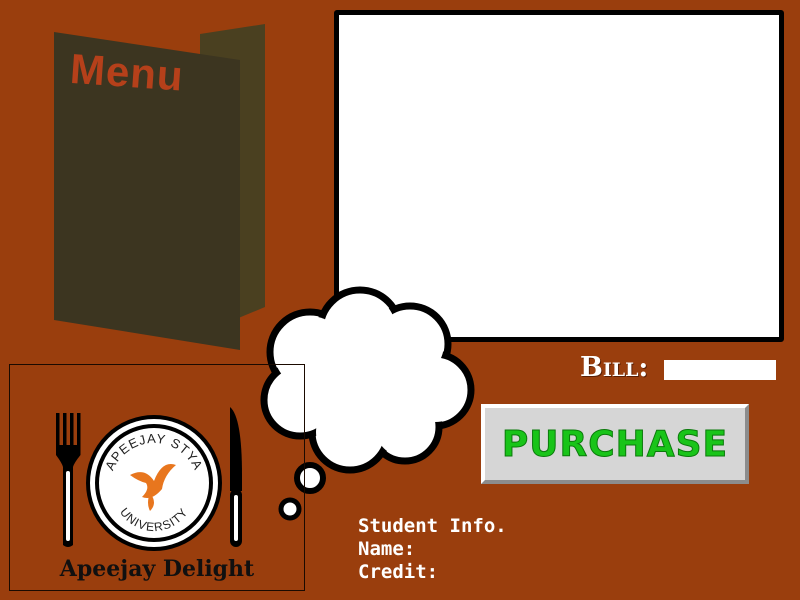  I want to click on bill-value-field, so click(720, 370).